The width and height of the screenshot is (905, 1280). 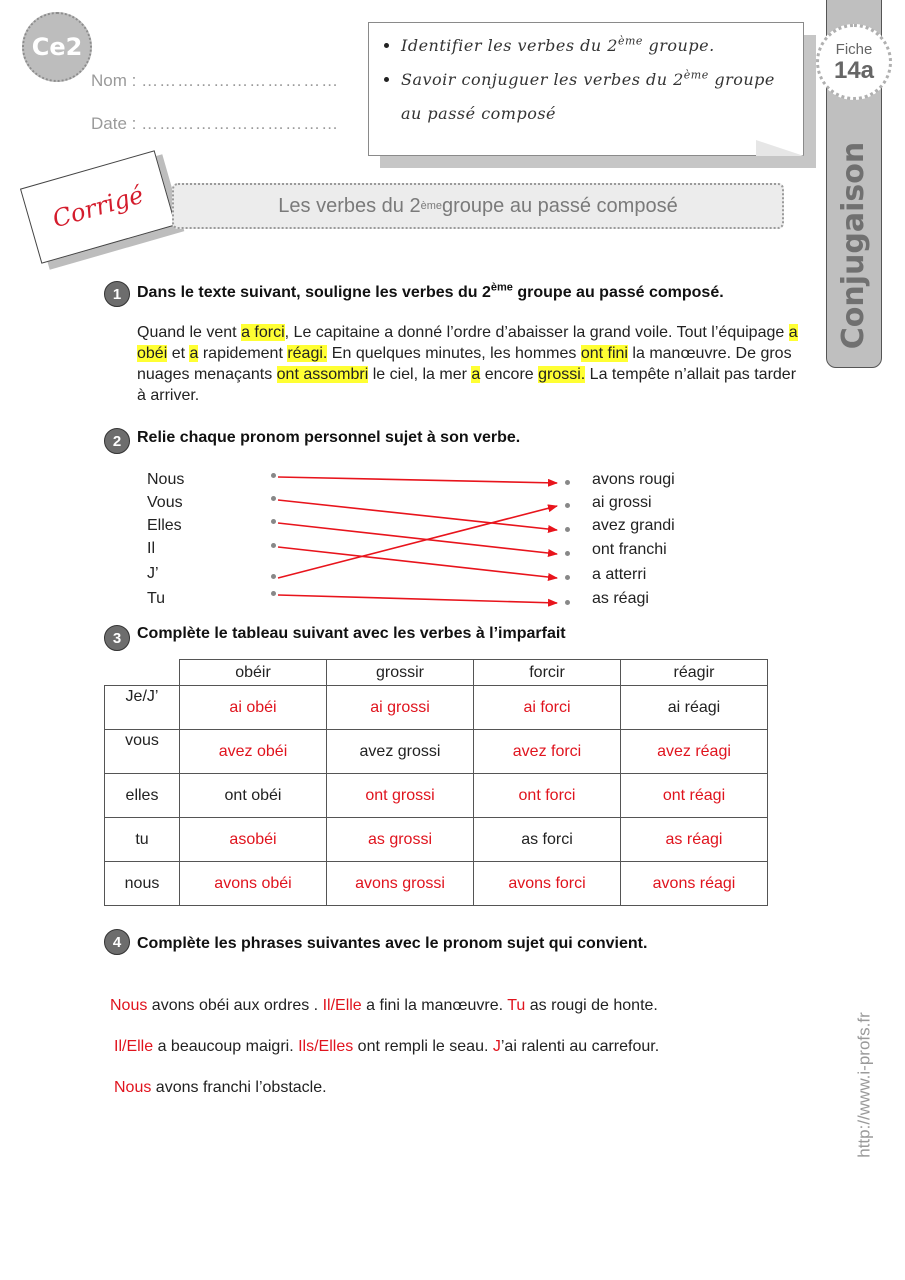 I want to click on verb-item: ont franchi, so click(x=629, y=549).